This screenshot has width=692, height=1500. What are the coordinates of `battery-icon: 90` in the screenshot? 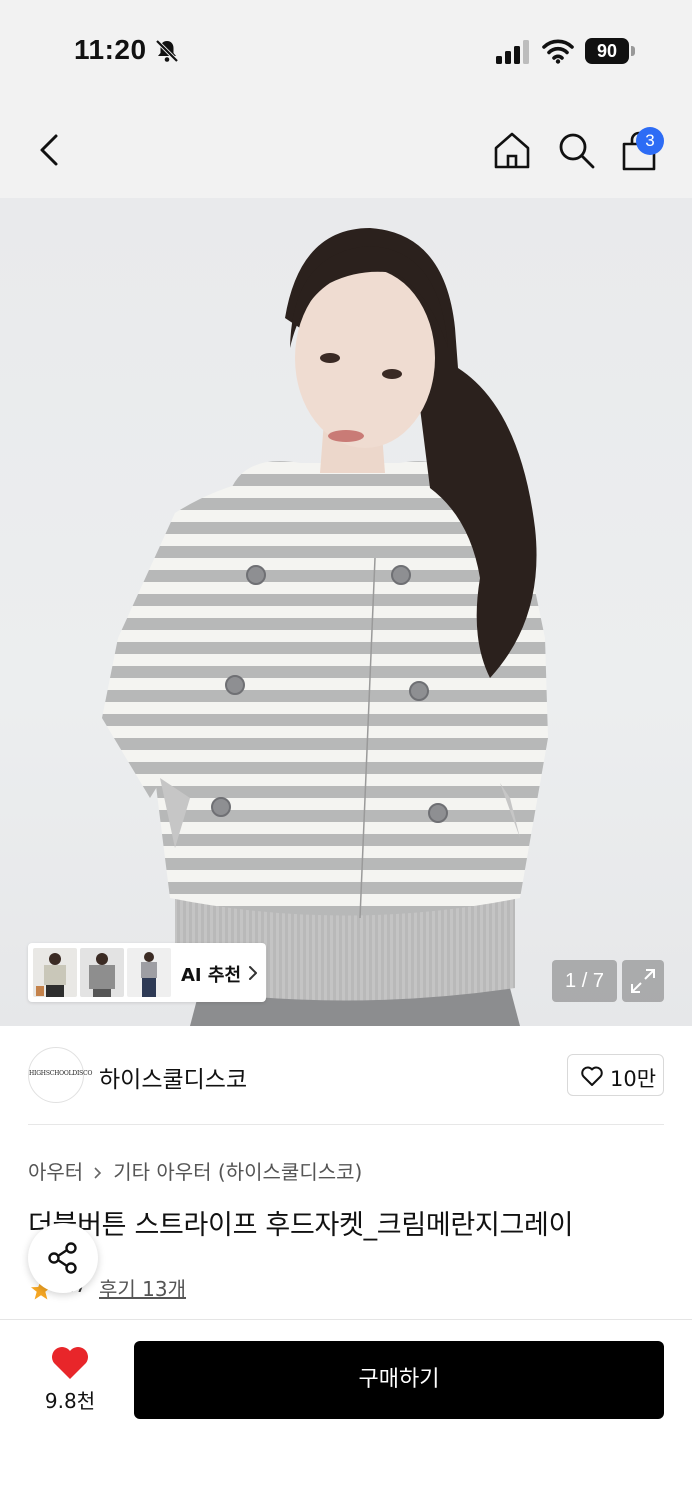 It's located at (610, 51).